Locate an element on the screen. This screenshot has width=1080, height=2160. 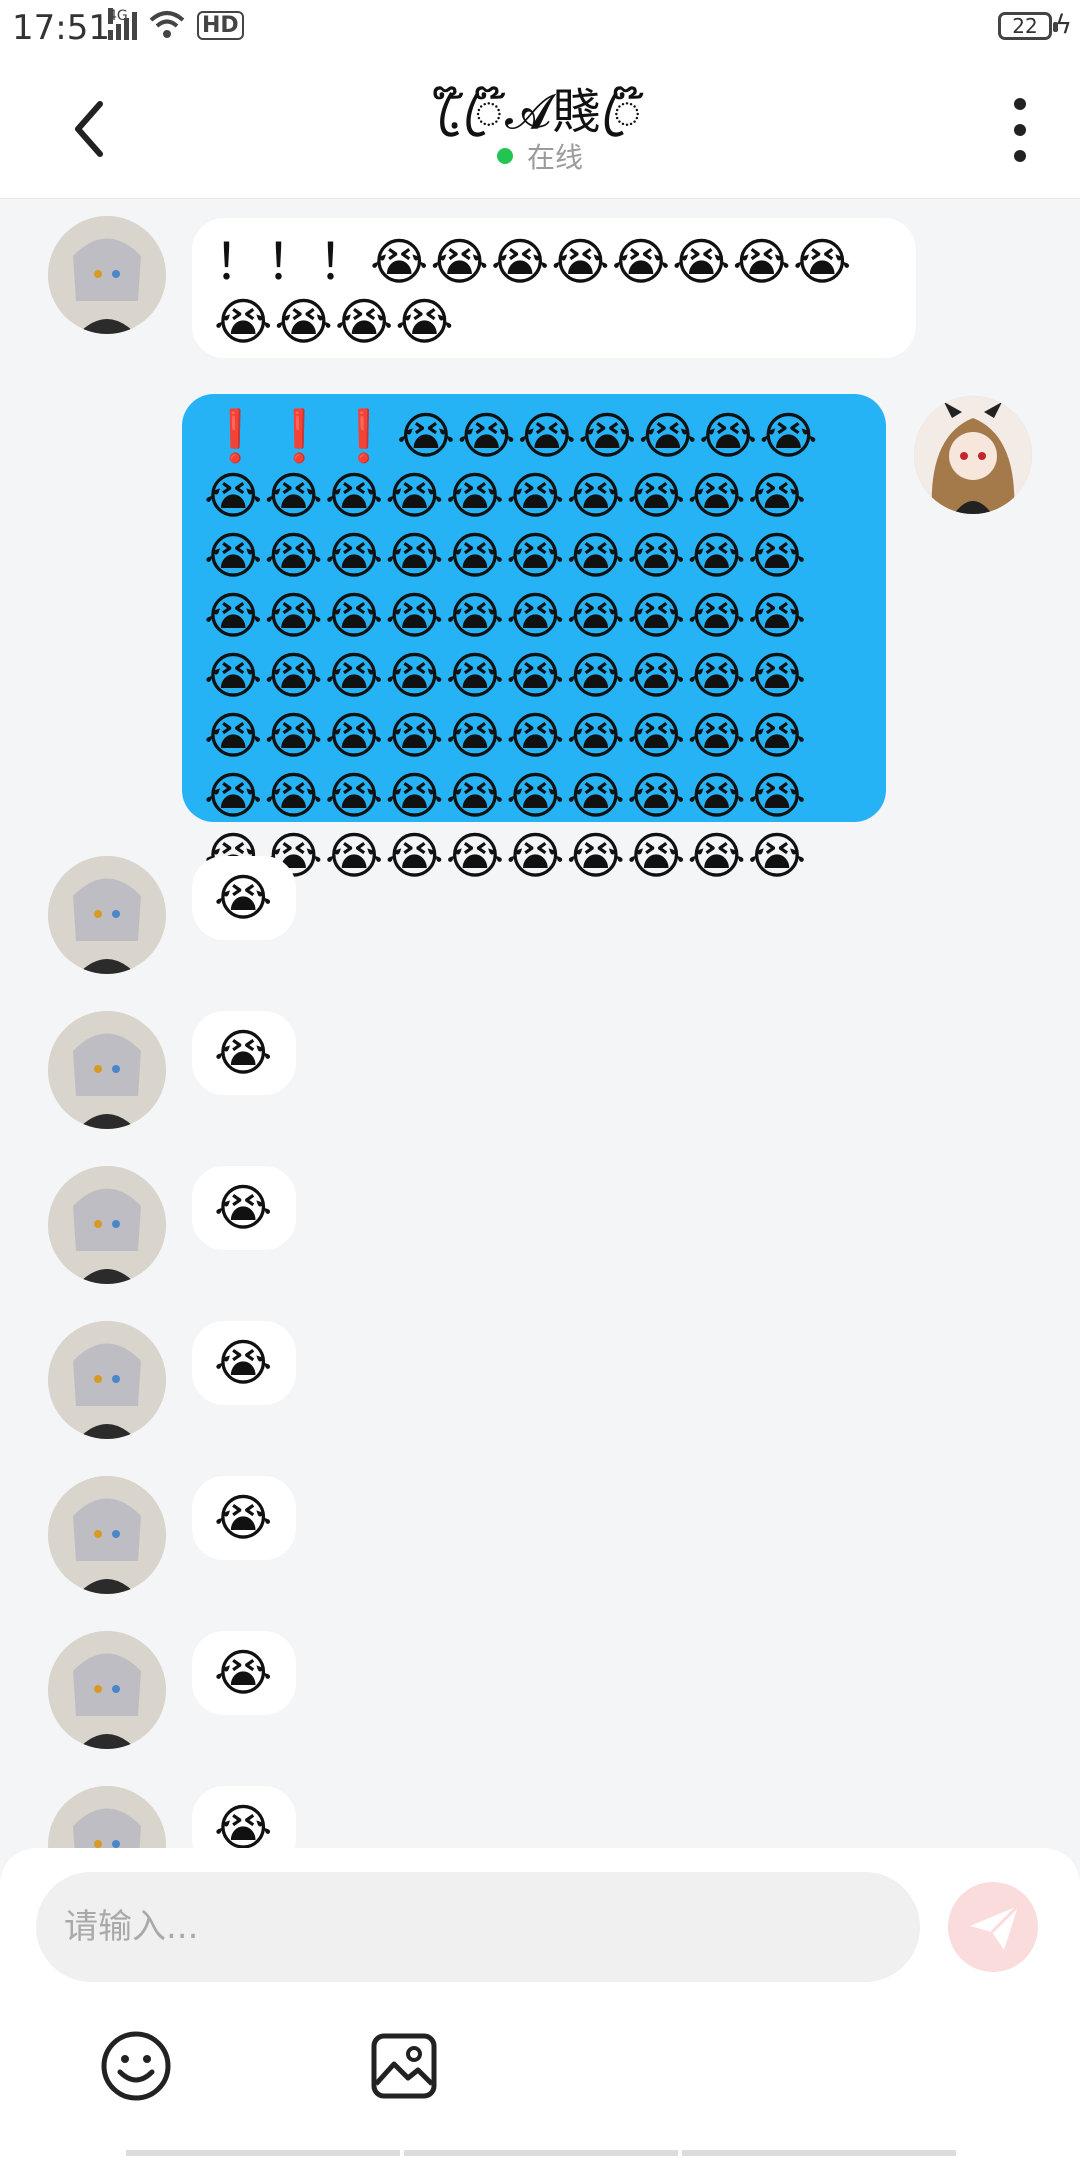
charging-icon: ϟ is located at coordinates (1063, 25).